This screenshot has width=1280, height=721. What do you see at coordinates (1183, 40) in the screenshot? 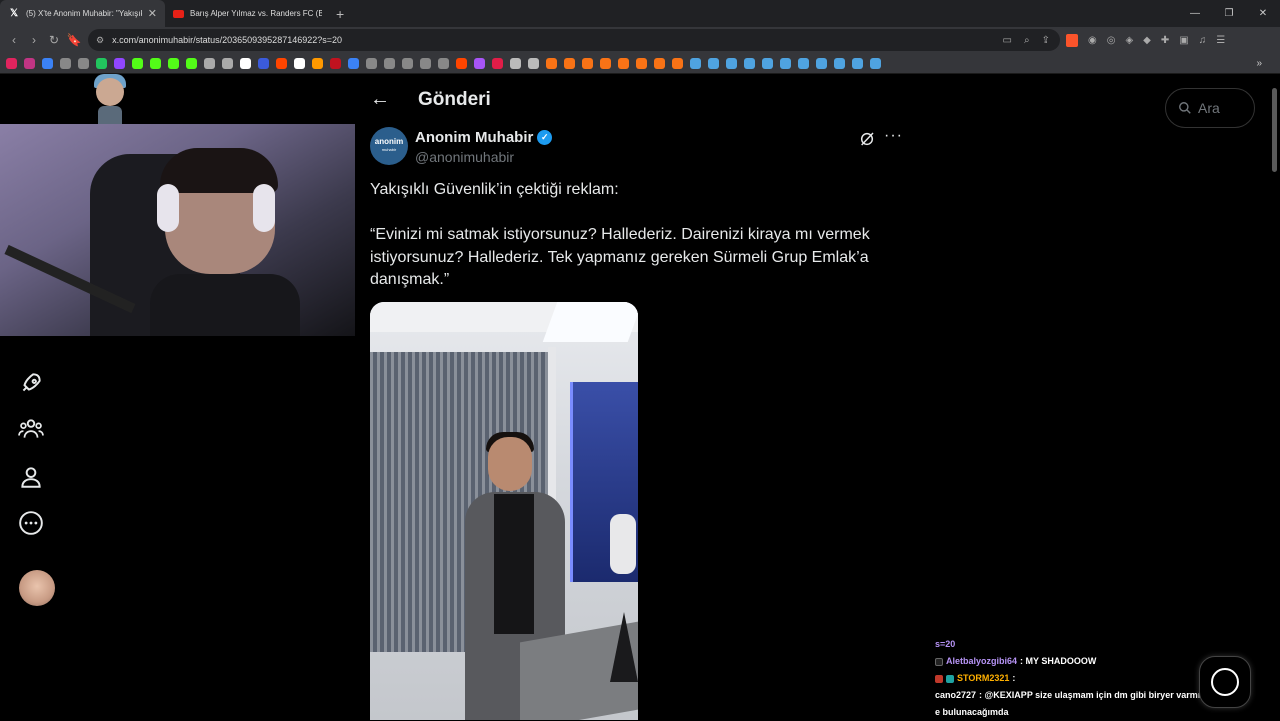
I see `sidebar-icon: ▣` at bounding box center [1183, 40].